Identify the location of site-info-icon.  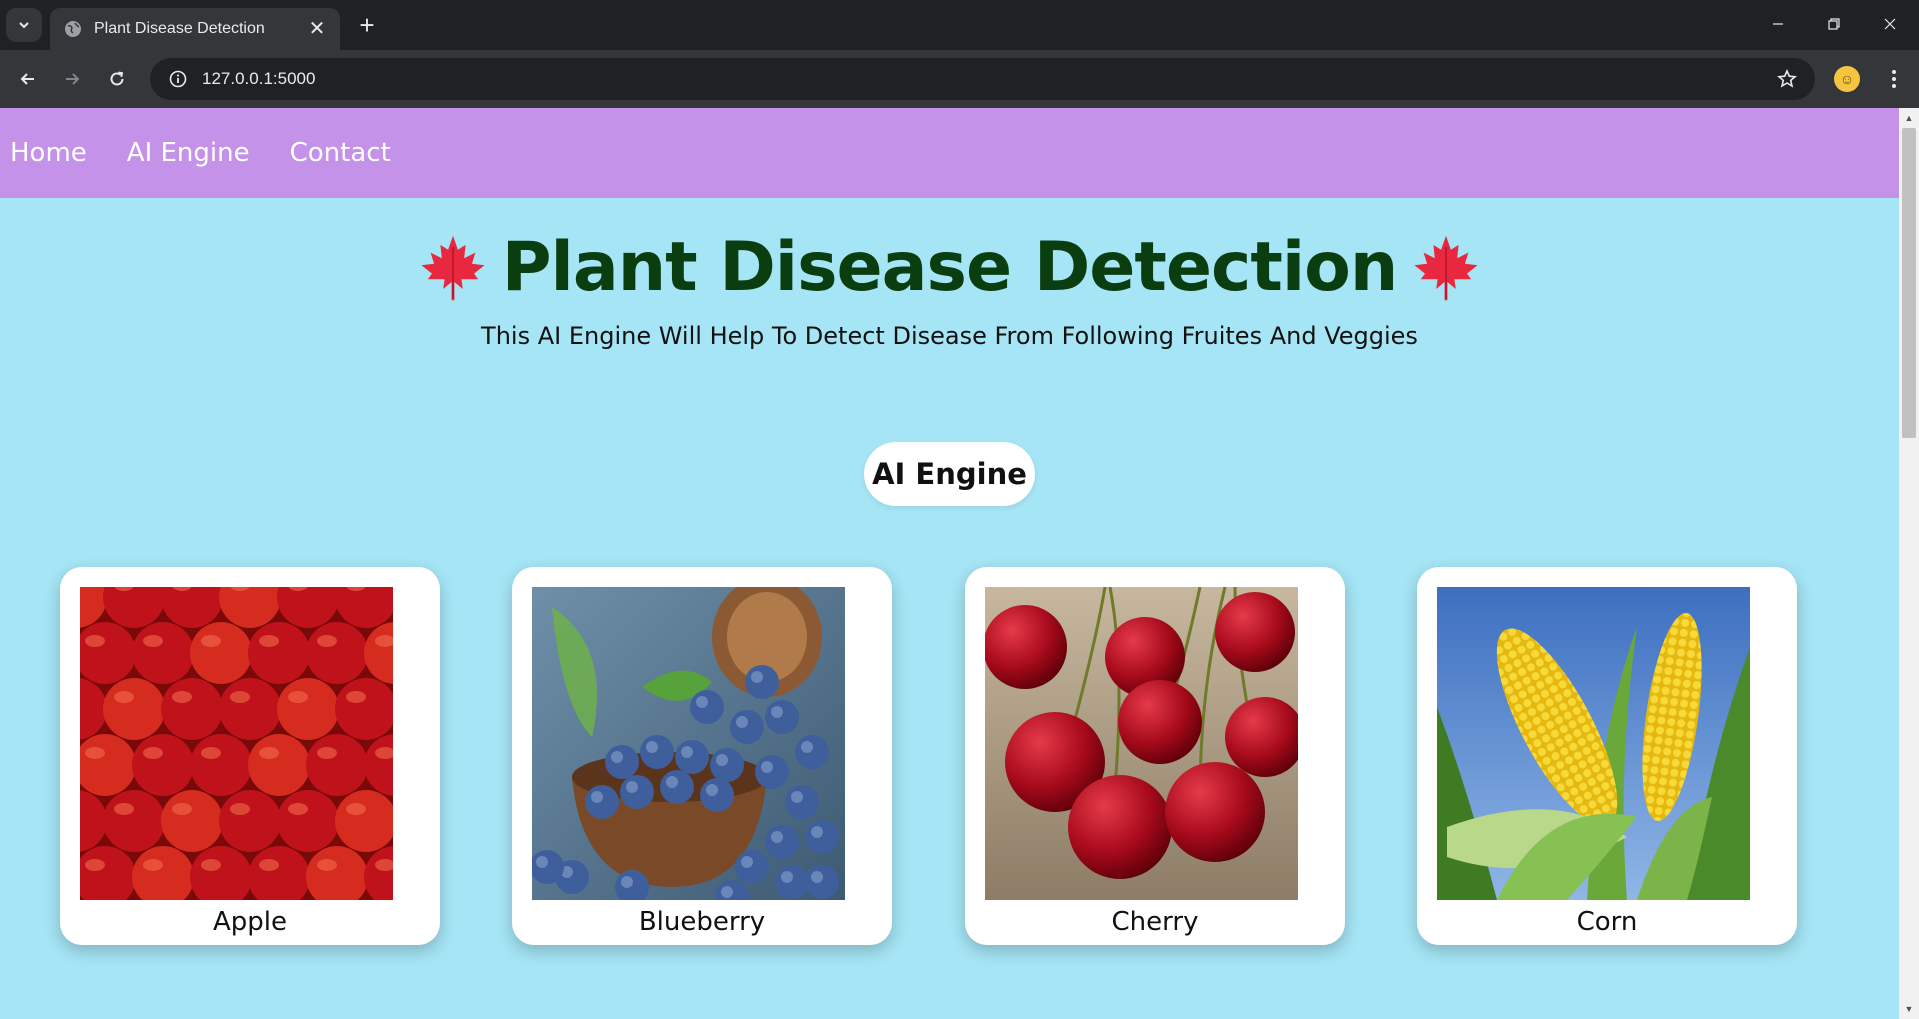
(178, 79).